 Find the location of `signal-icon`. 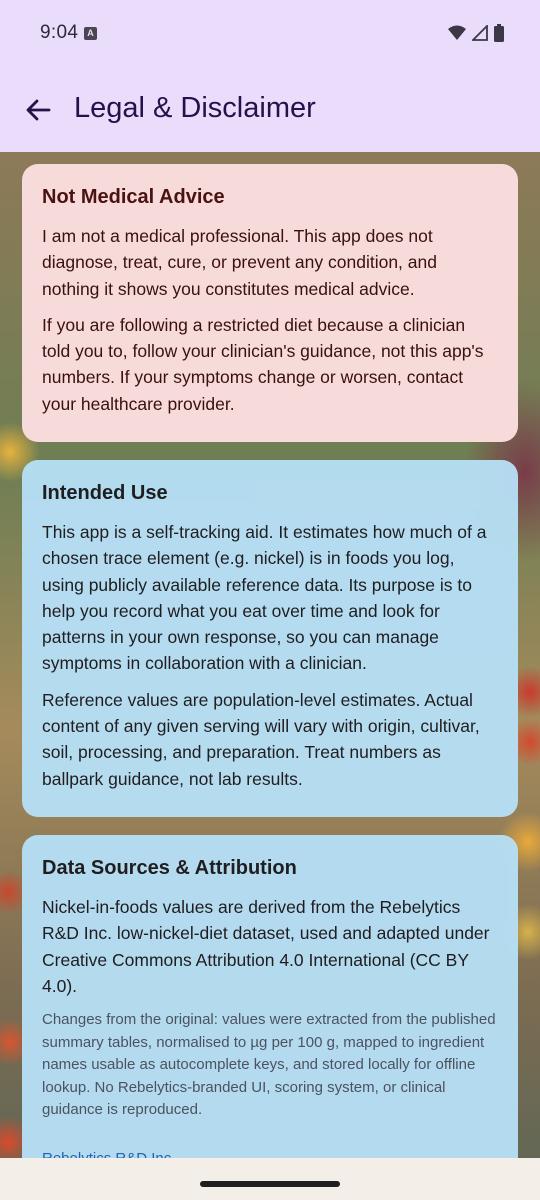

signal-icon is located at coordinates (480, 33).